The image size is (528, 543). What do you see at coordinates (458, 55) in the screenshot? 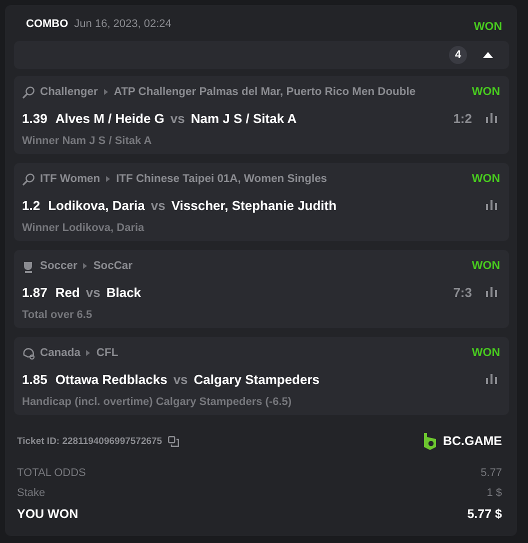
I see `legs-count-badge: 4` at bounding box center [458, 55].